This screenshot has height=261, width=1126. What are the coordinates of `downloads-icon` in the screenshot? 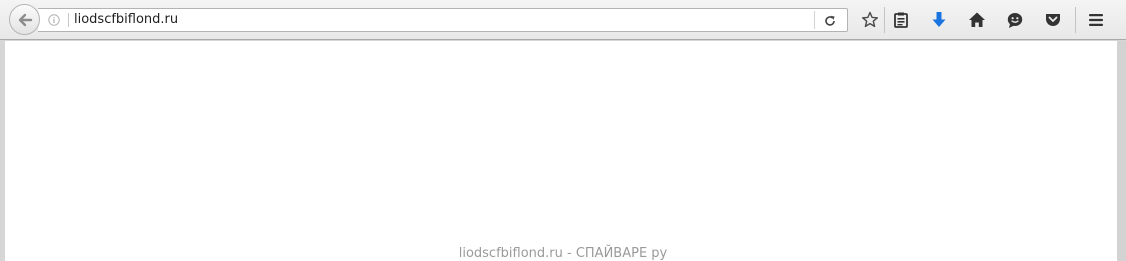 It's located at (939, 19).